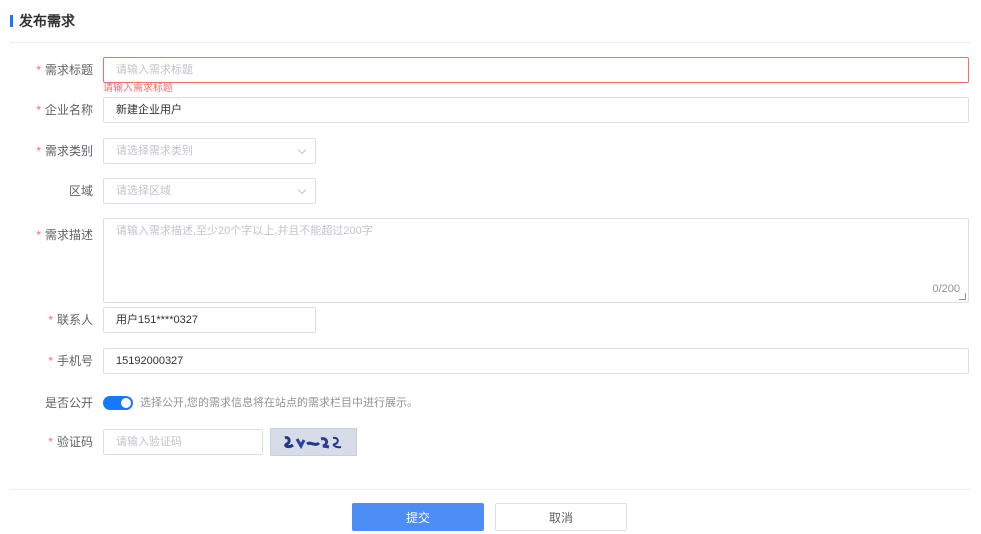 The width and height of the screenshot is (981, 534). What do you see at coordinates (418, 517) in the screenshot?
I see `submit-button: 提交` at bounding box center [418, 517].